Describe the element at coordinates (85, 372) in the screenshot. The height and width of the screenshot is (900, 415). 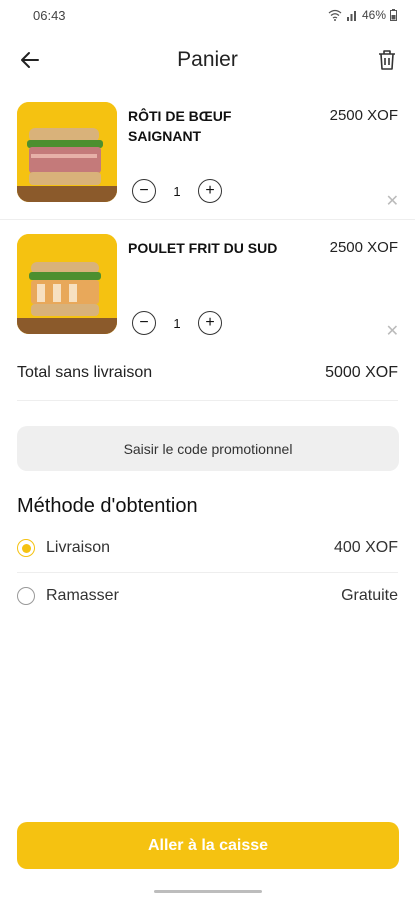
I see `subtotal-label: Total sans livraison` at that location.